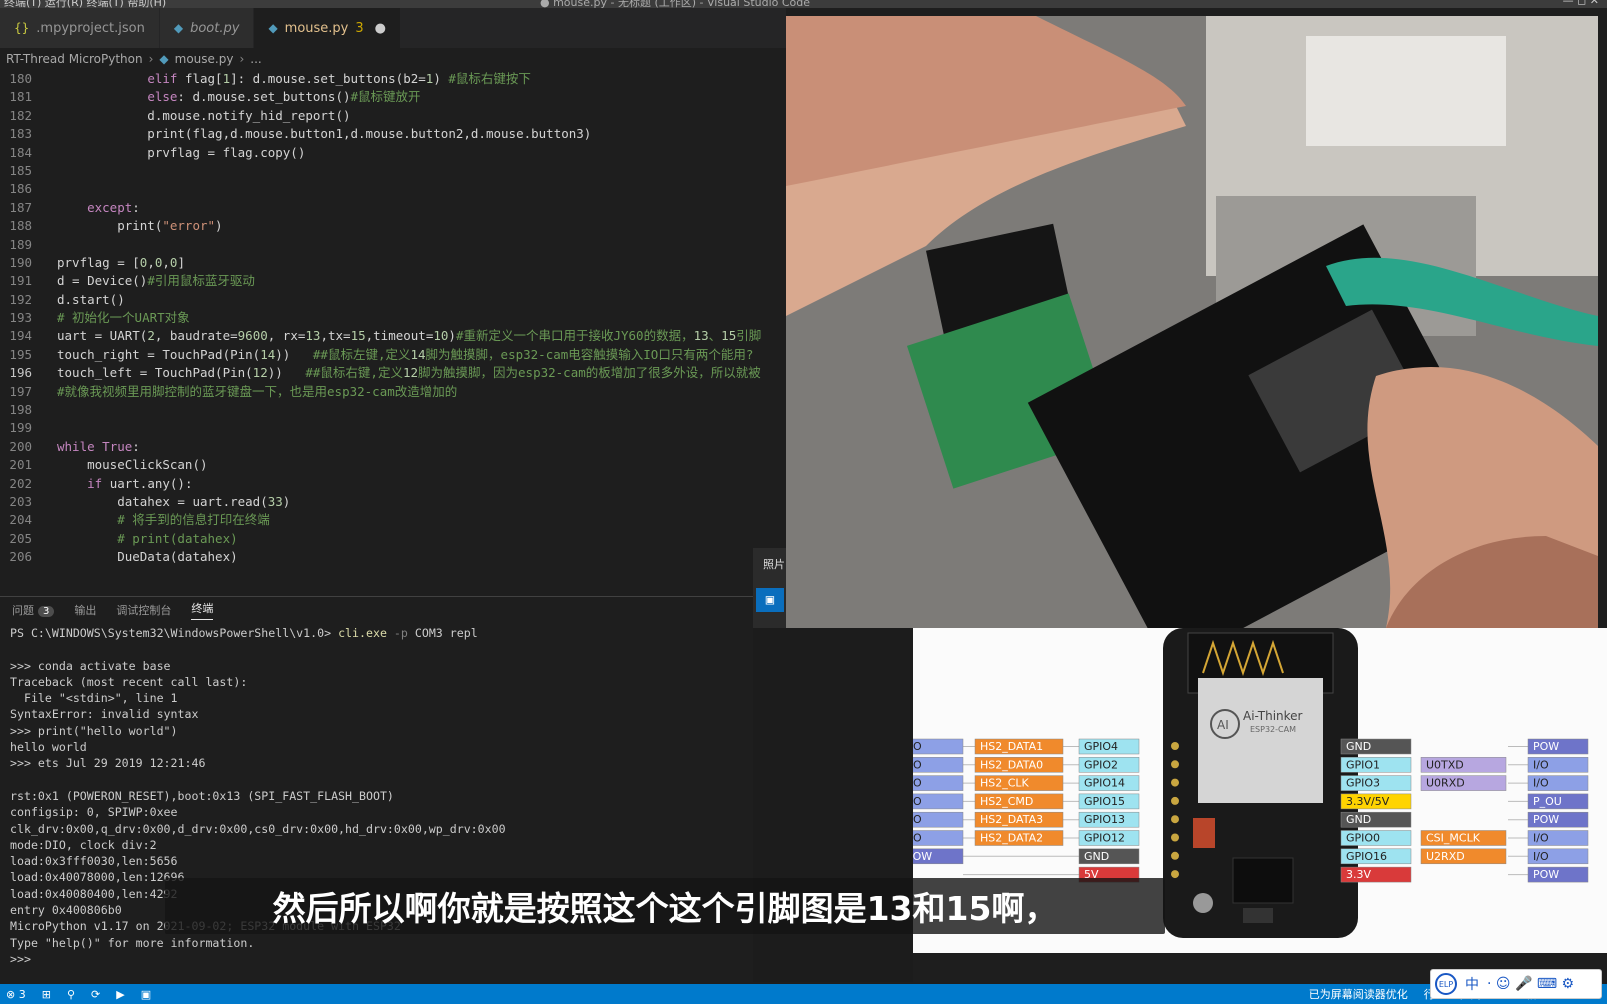  I want to click on code-line: 203 datahex = uart.read(33), so click(393, 502).